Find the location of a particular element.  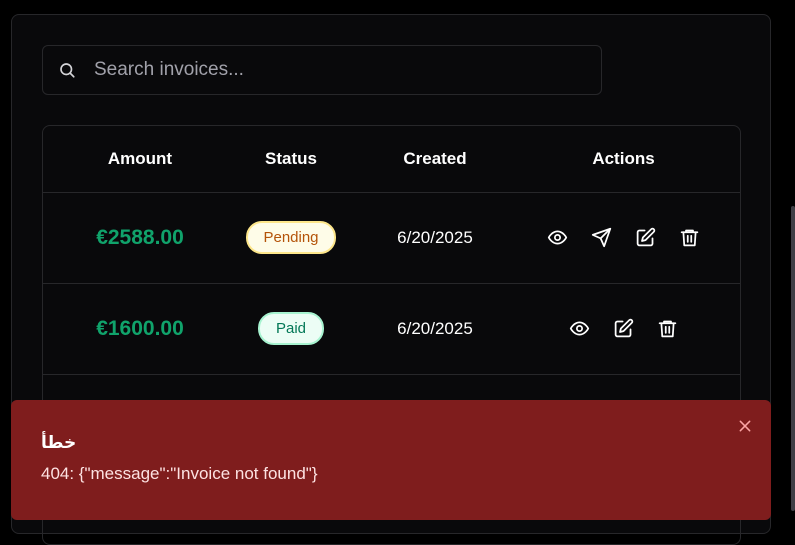

column-header-actions: Actions is located at coordinates (623, 158).